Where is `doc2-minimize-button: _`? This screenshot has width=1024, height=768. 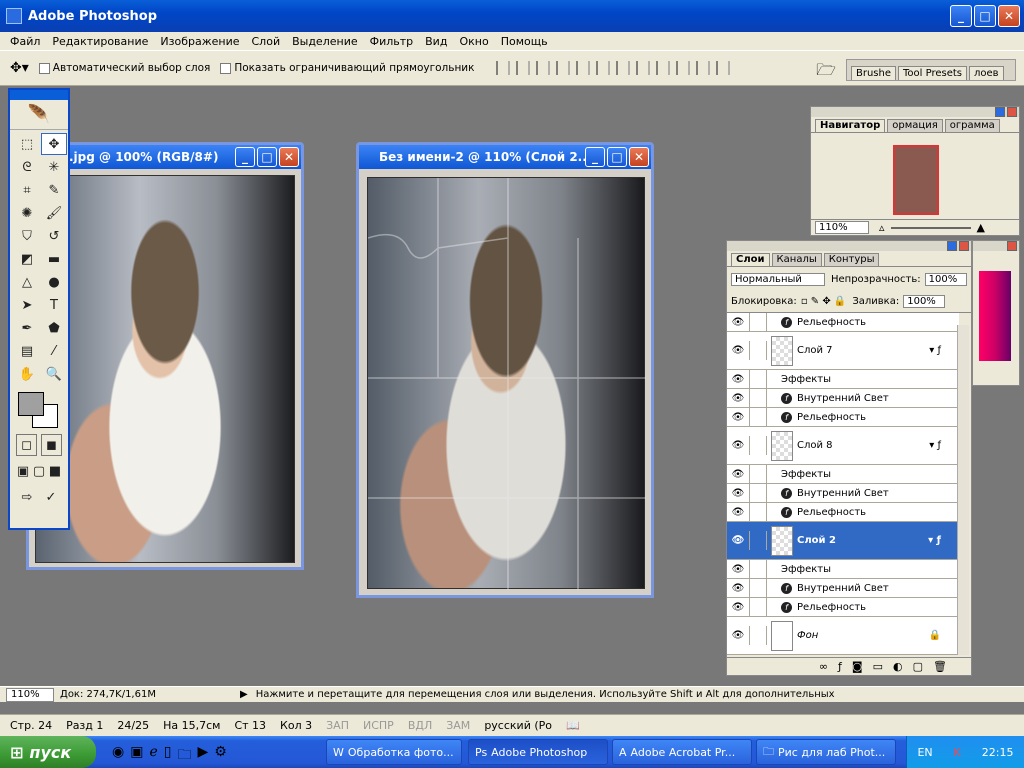
doc2-minimize-button: _ is located at coordinates (595, 157).